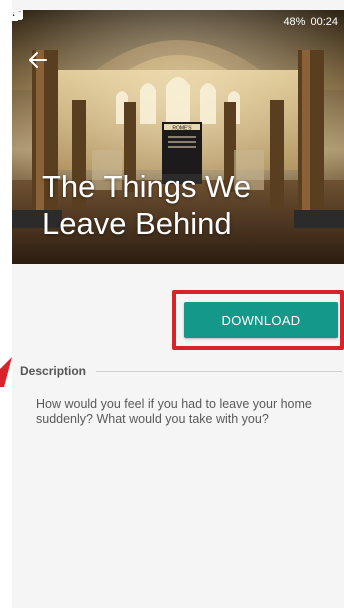  Describe the element at coordinates (15, 15) in the screenshot. I see `battery-icon` at that location.